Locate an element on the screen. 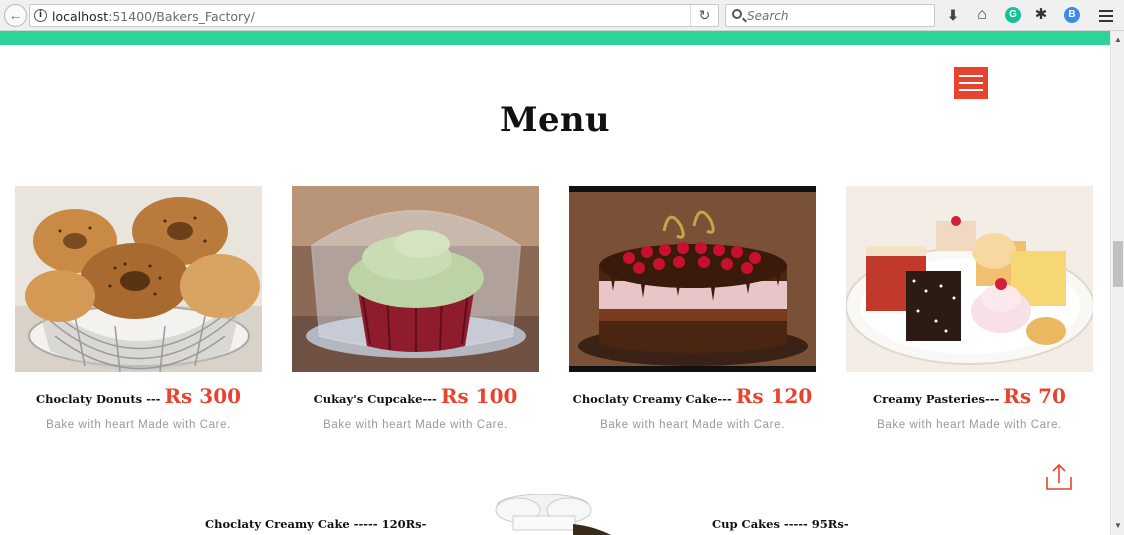 This screenshot has height=535, width=1124. back-icon: ← is located at coordinates (15, 15).